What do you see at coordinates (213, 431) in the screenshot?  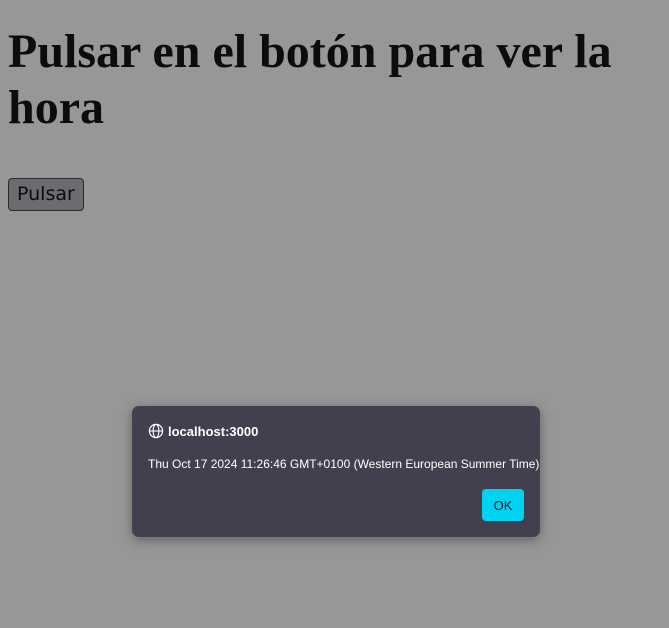 I see `dialog-origin-text: localhost:3000` at bounding box center [213, 431].